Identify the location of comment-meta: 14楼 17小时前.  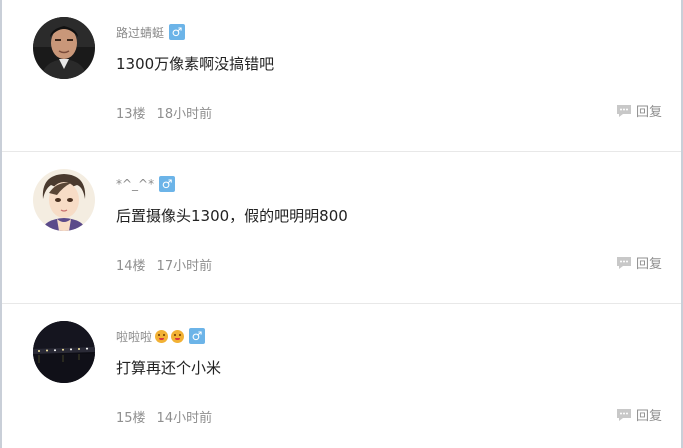
(164, 264).